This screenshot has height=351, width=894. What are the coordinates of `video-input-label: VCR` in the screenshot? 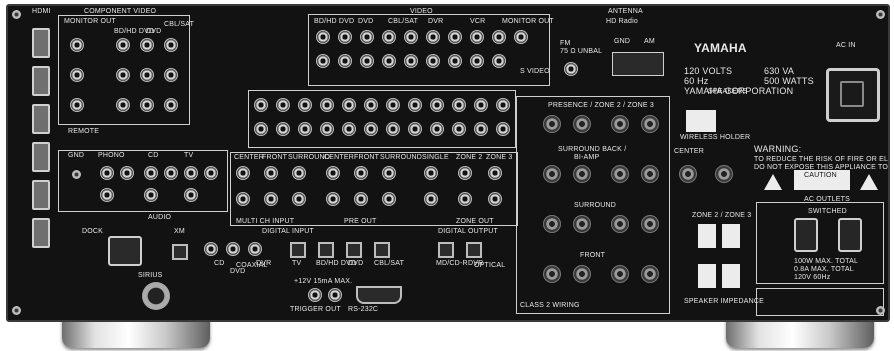 It's located at (478, 21).